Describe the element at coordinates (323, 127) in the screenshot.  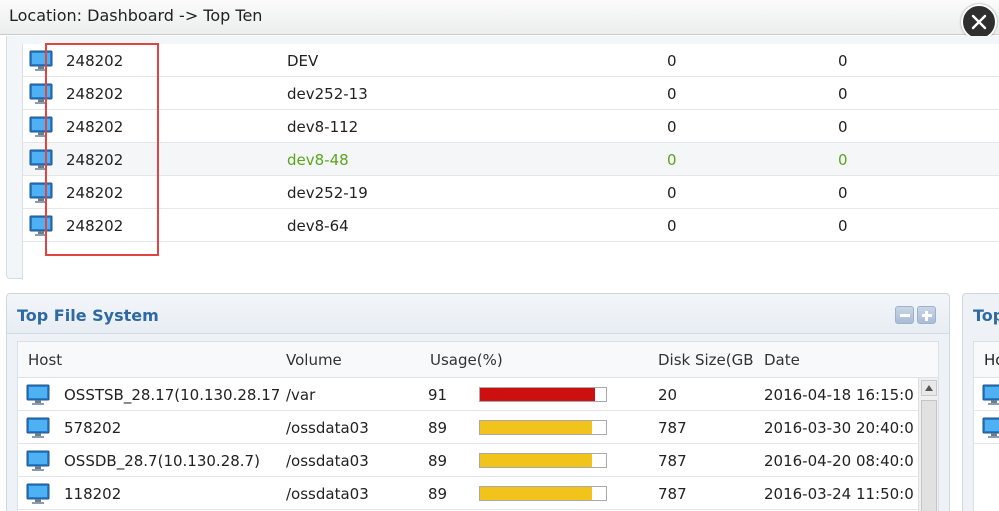
I see `row-name: dev8-112` at that location.